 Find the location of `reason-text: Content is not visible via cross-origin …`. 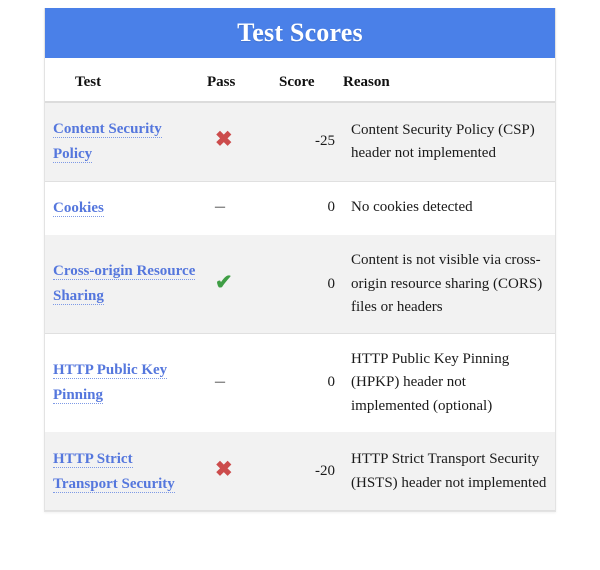

reason-text: Content is not visible via cross-origin … is located at coordinates (447, 283).